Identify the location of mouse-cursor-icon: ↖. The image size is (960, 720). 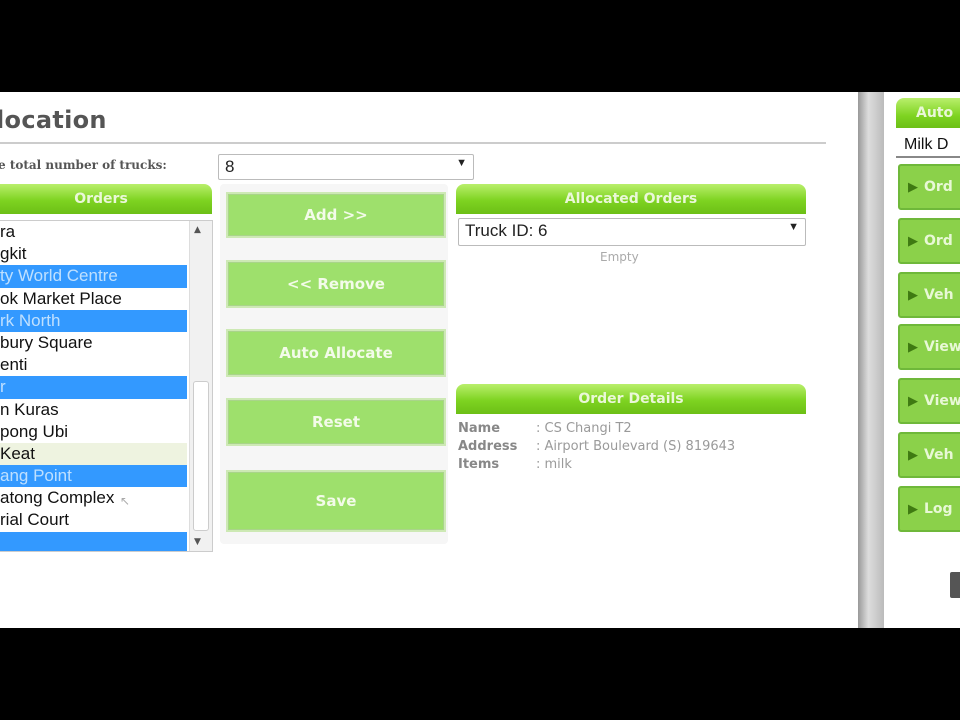
(125, 501).